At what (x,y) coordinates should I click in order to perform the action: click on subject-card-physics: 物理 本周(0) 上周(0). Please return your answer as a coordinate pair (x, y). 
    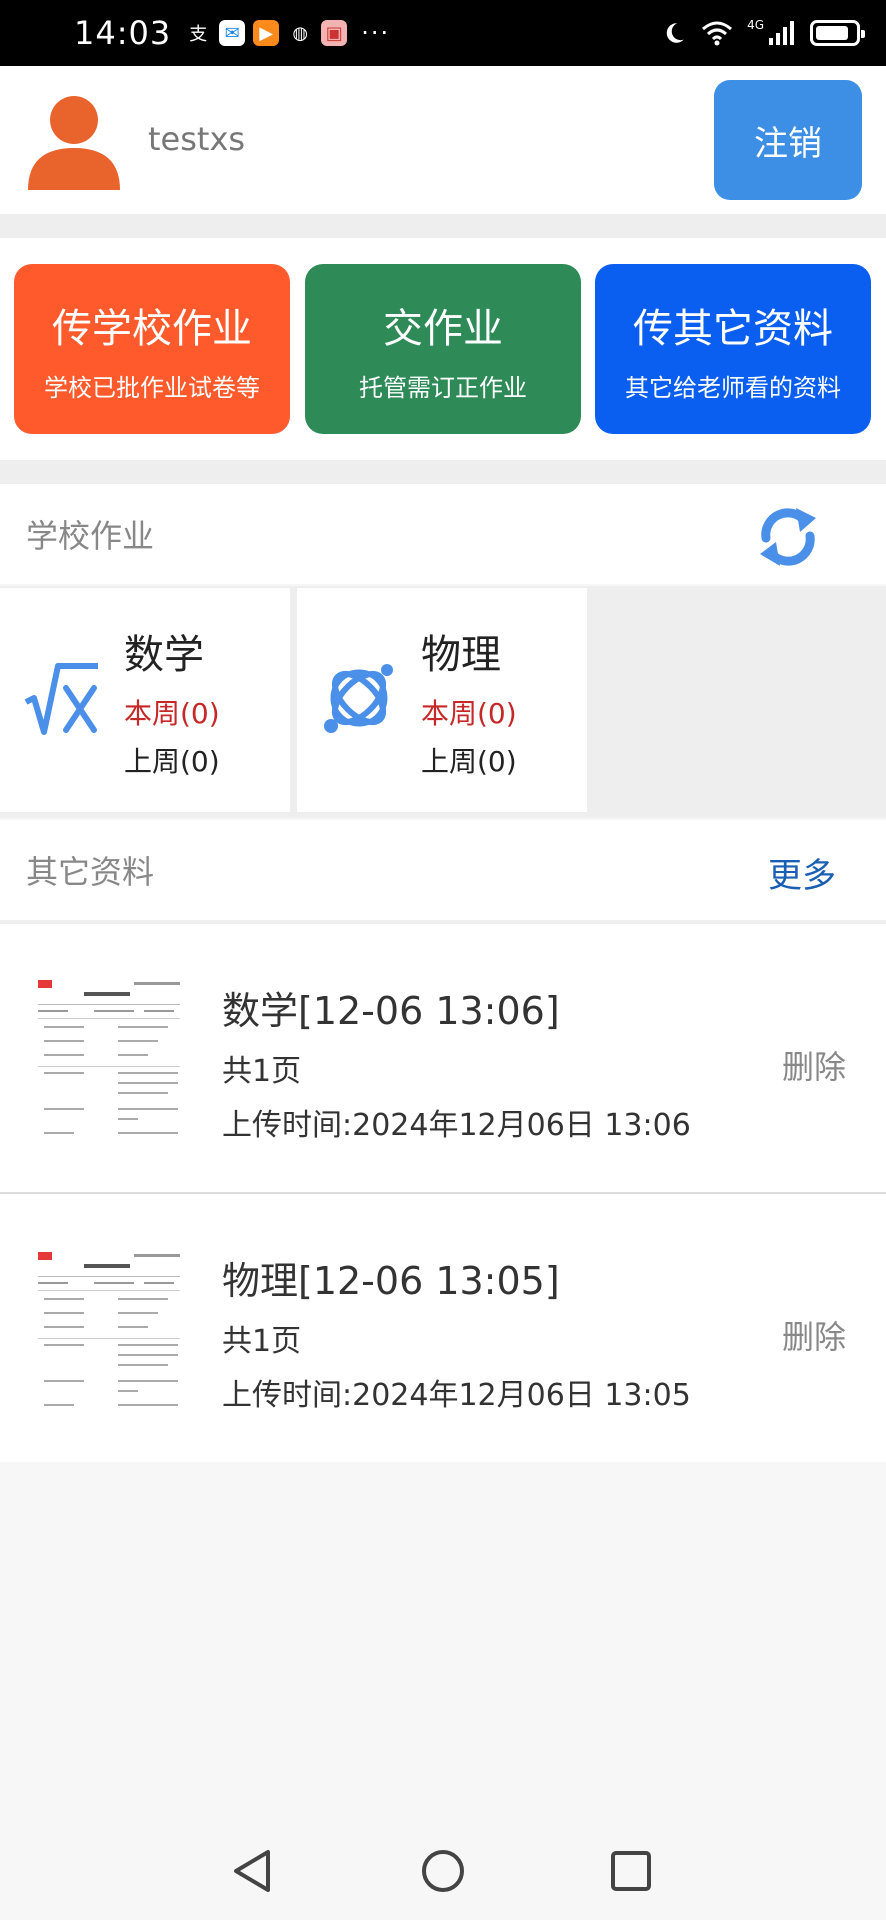
    Looking at the image, I should click on (442, 700).